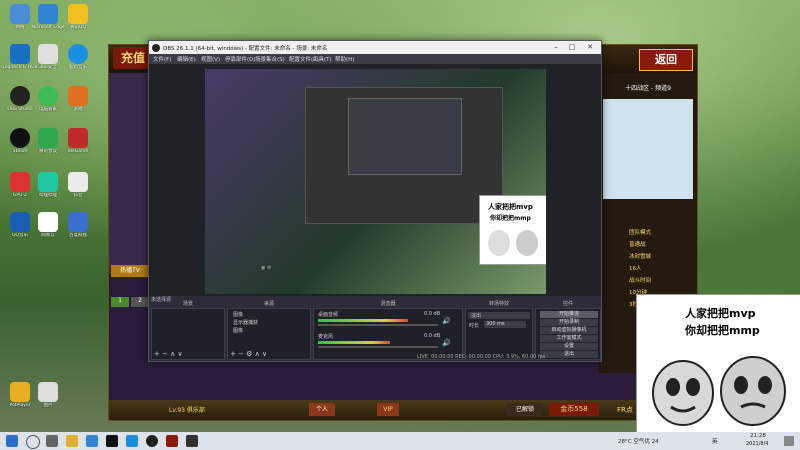  I want to click on transition-select: 淡出, so click(499, 315).